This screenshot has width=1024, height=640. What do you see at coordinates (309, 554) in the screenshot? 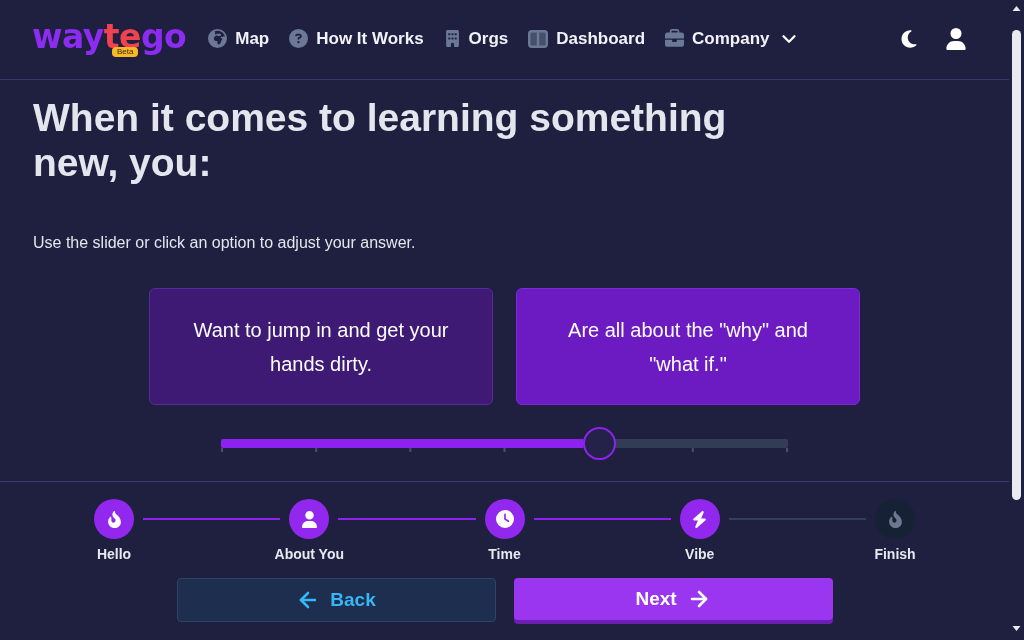
I see `step-label: About You` at bounding box center [309, 554].